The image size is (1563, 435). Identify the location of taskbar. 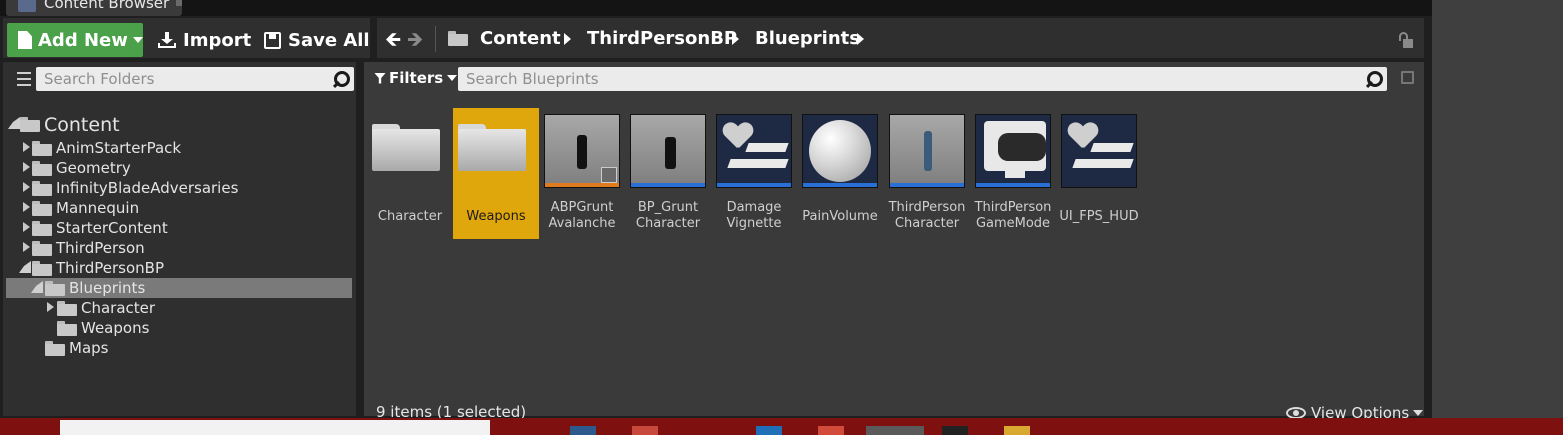
(781, 426).